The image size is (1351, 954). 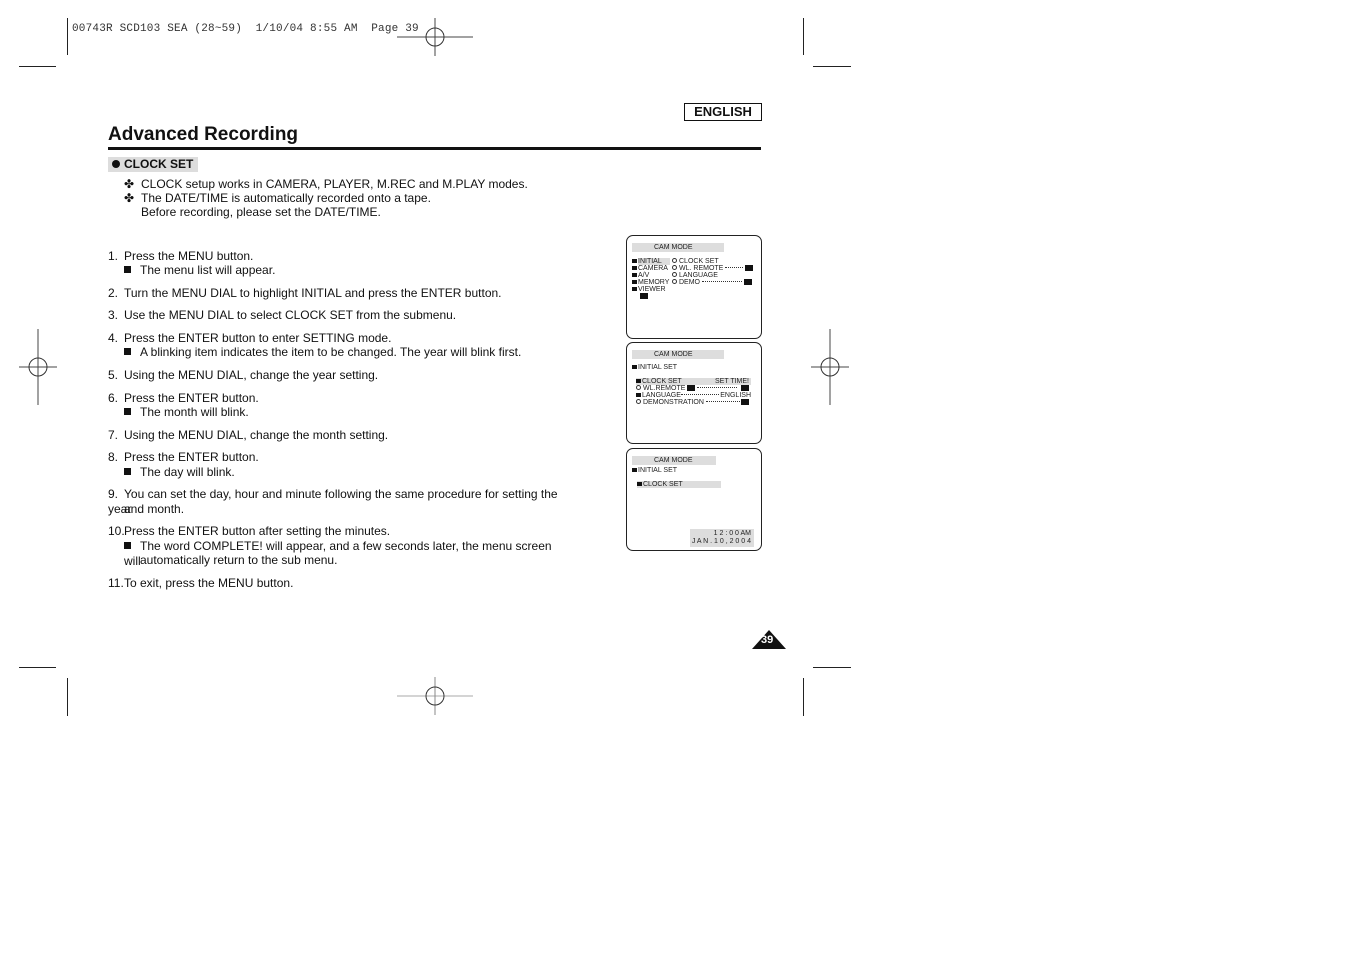 What do you see at coordinates (113, 398) in the screenshot?
I see `step-number: 6.` at bounding box center [113, 398].